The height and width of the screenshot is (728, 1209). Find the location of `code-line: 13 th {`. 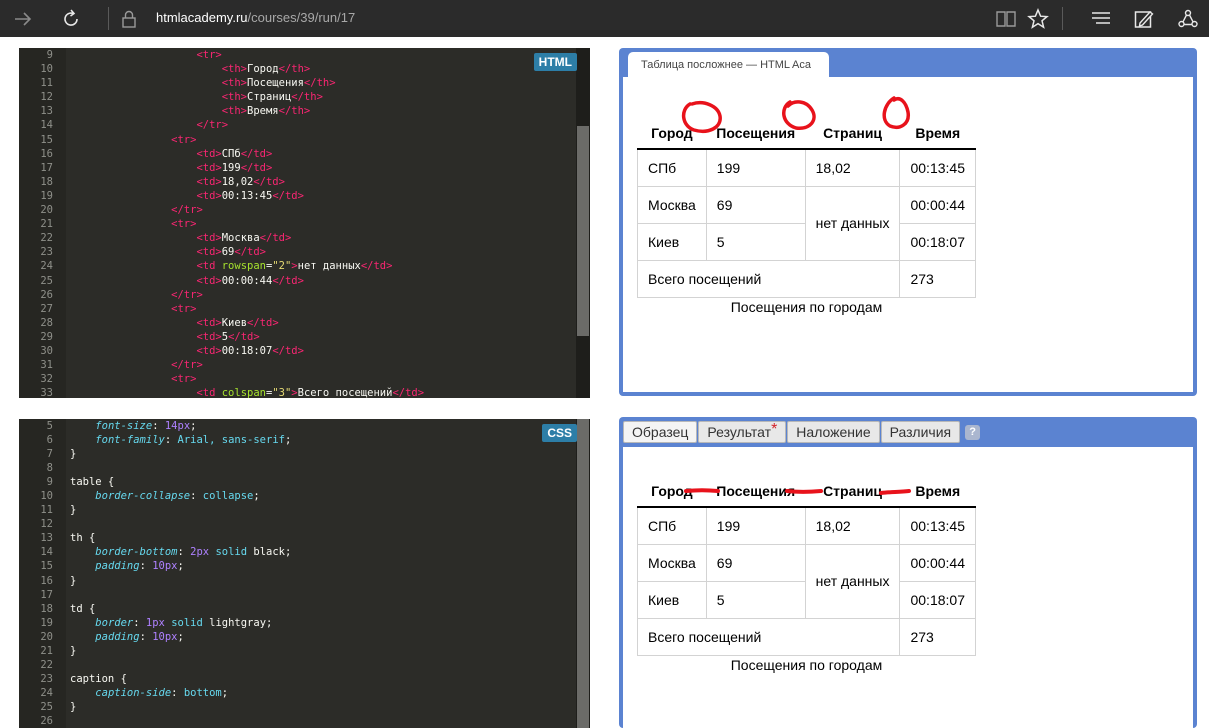

code-line: 13 th { is located at coordinates (297, 538).